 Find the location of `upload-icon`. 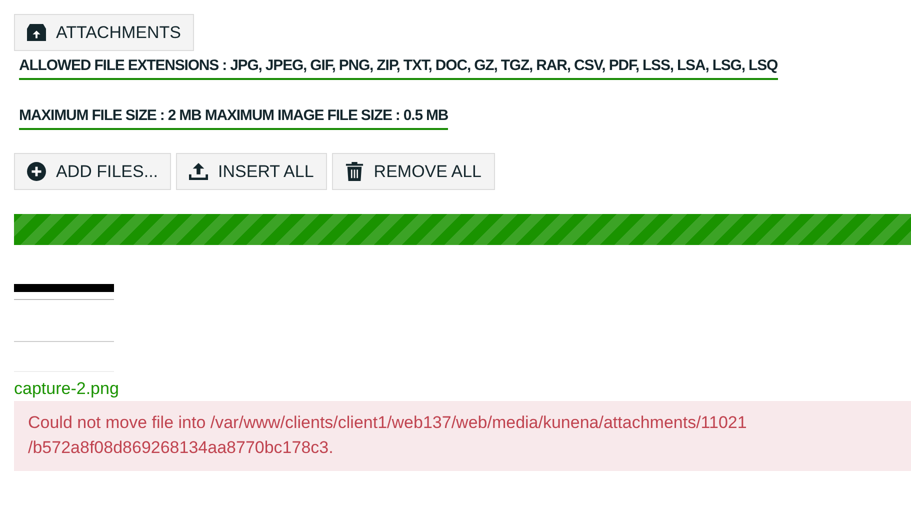

upload-icon is located at coordinates (198, 171).